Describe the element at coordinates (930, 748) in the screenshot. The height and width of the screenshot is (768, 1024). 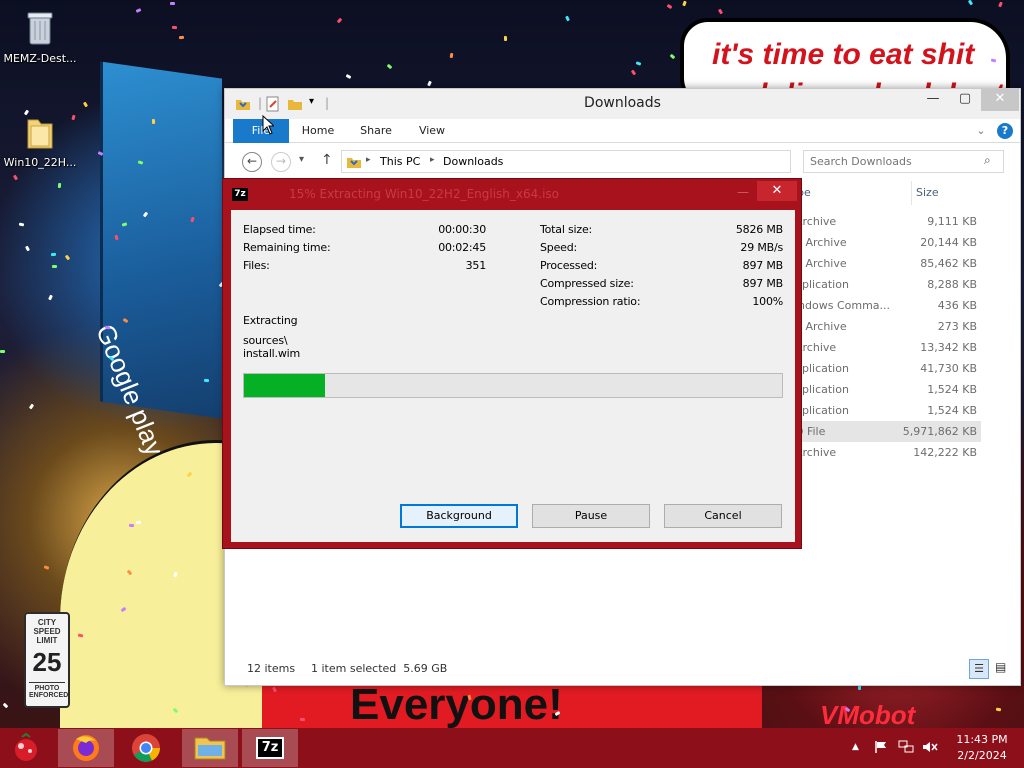
I see `volume-muted-icon` at that location.